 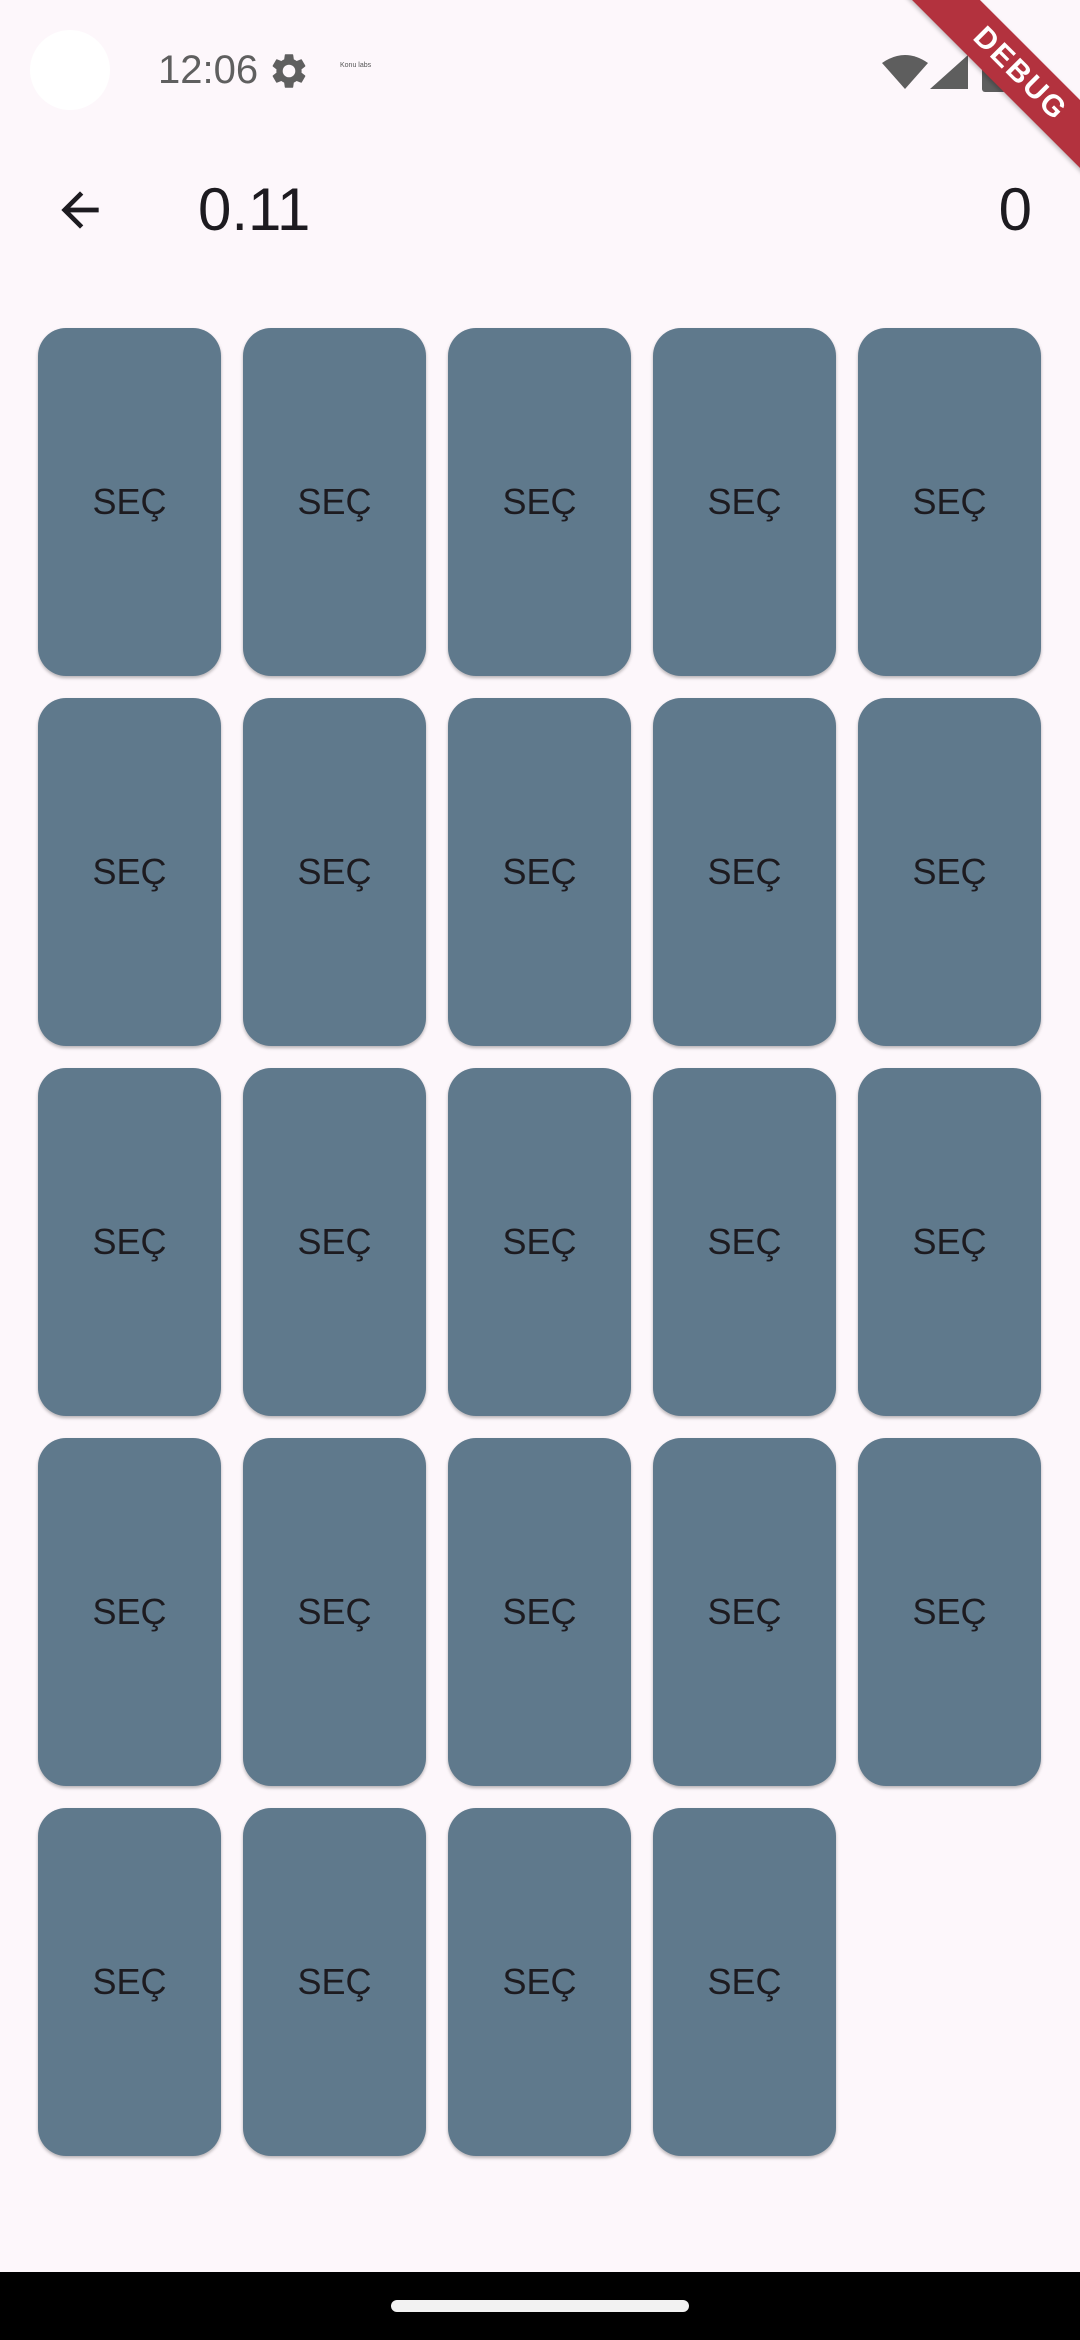 I want to click on wifi-icon, so click(x=905, y=72).